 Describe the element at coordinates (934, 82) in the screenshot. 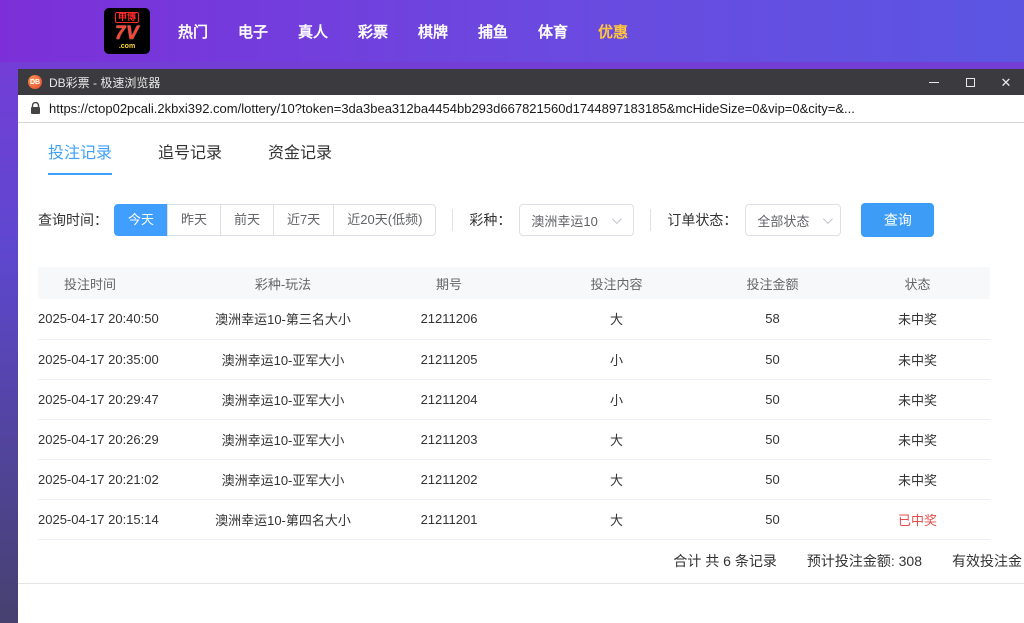

I see `minimize-button` at that location.